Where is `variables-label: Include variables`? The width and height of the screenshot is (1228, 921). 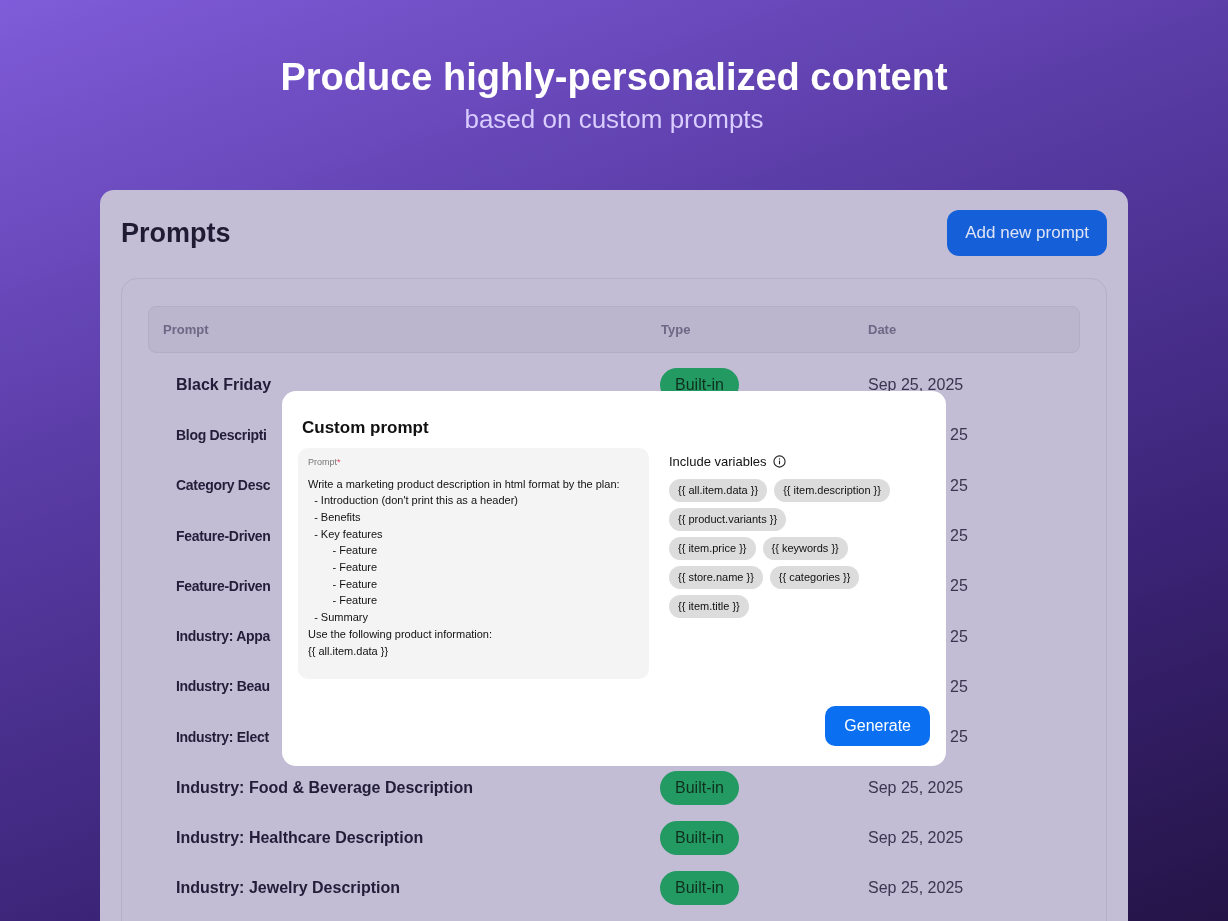 variables-label: Include variables is located at coordinates (718, 462).